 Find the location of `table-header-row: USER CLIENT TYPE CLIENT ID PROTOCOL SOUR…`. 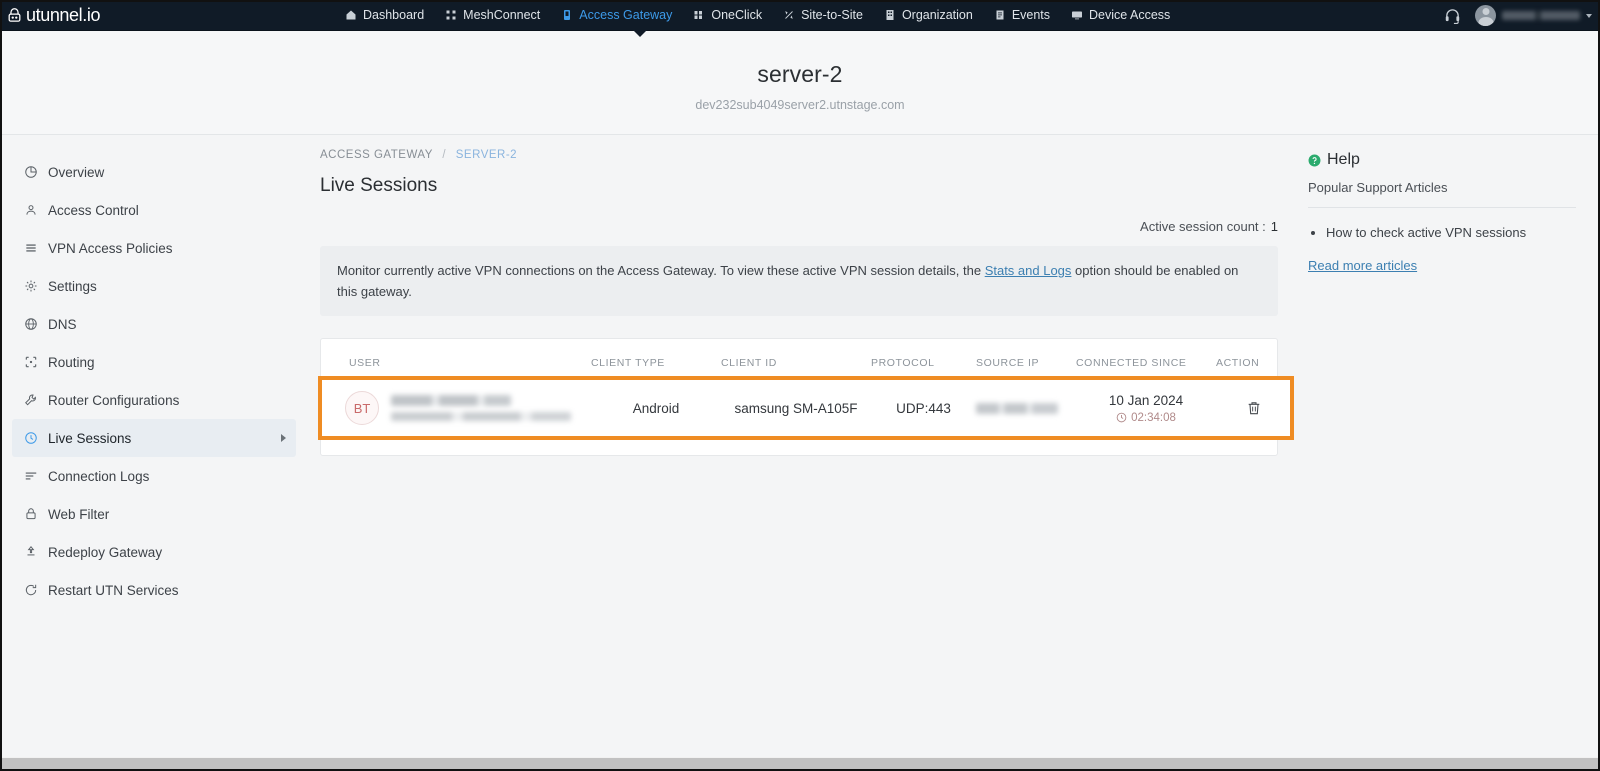

table-header-row: USER CLIENT TYPE CLIENT ID PROTOCOL SOUR… is located at coordinates (806, 359).